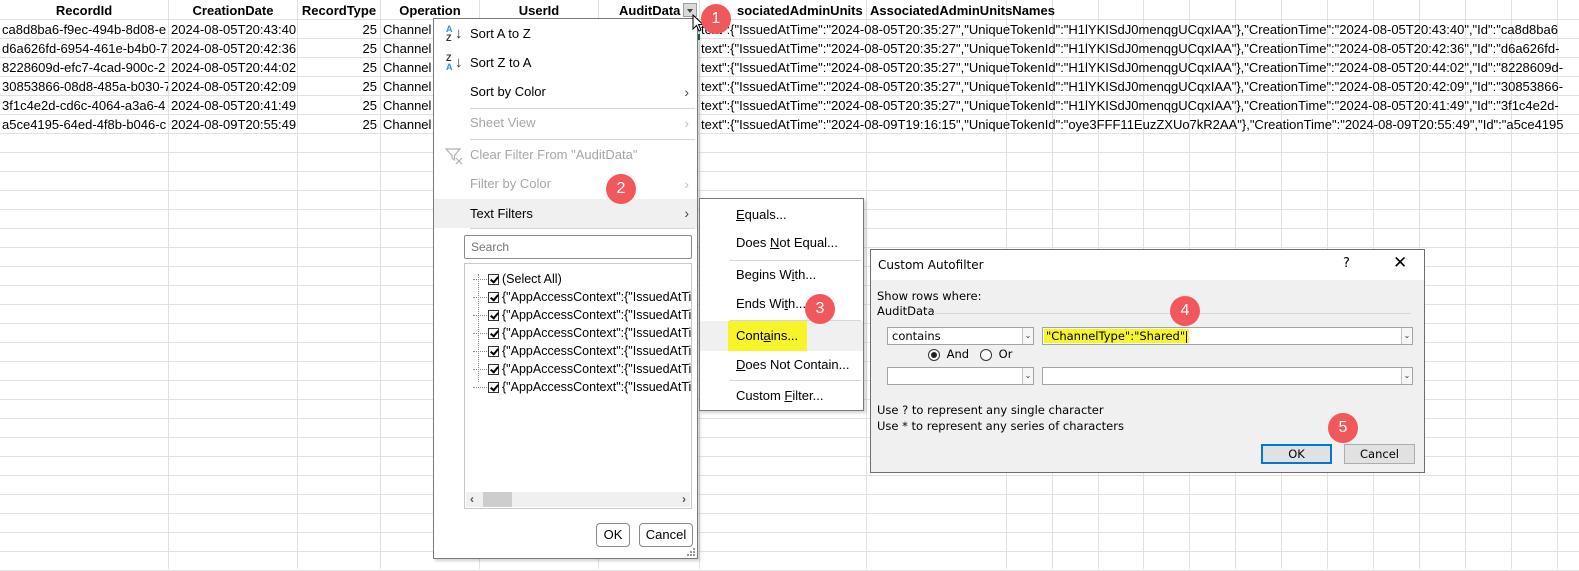 Image resolution: width=1579 pixels, height=571 pixels. Describe the element at coordinates (233, 124) in the screenshot. I see `cell-creationdate: 2024-08-09T20:55:49.` at that location.